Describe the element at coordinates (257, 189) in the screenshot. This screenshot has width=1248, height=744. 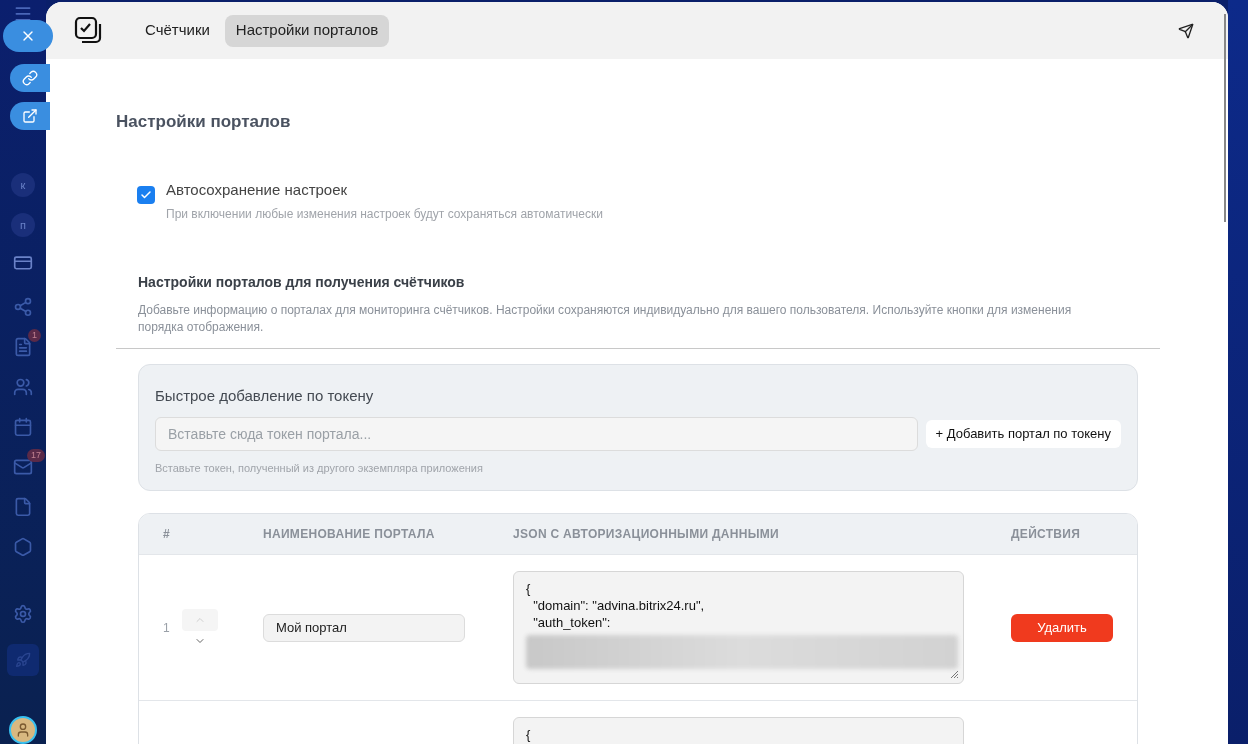
I see `autosave-label: Автосохранение настроек` at that location.